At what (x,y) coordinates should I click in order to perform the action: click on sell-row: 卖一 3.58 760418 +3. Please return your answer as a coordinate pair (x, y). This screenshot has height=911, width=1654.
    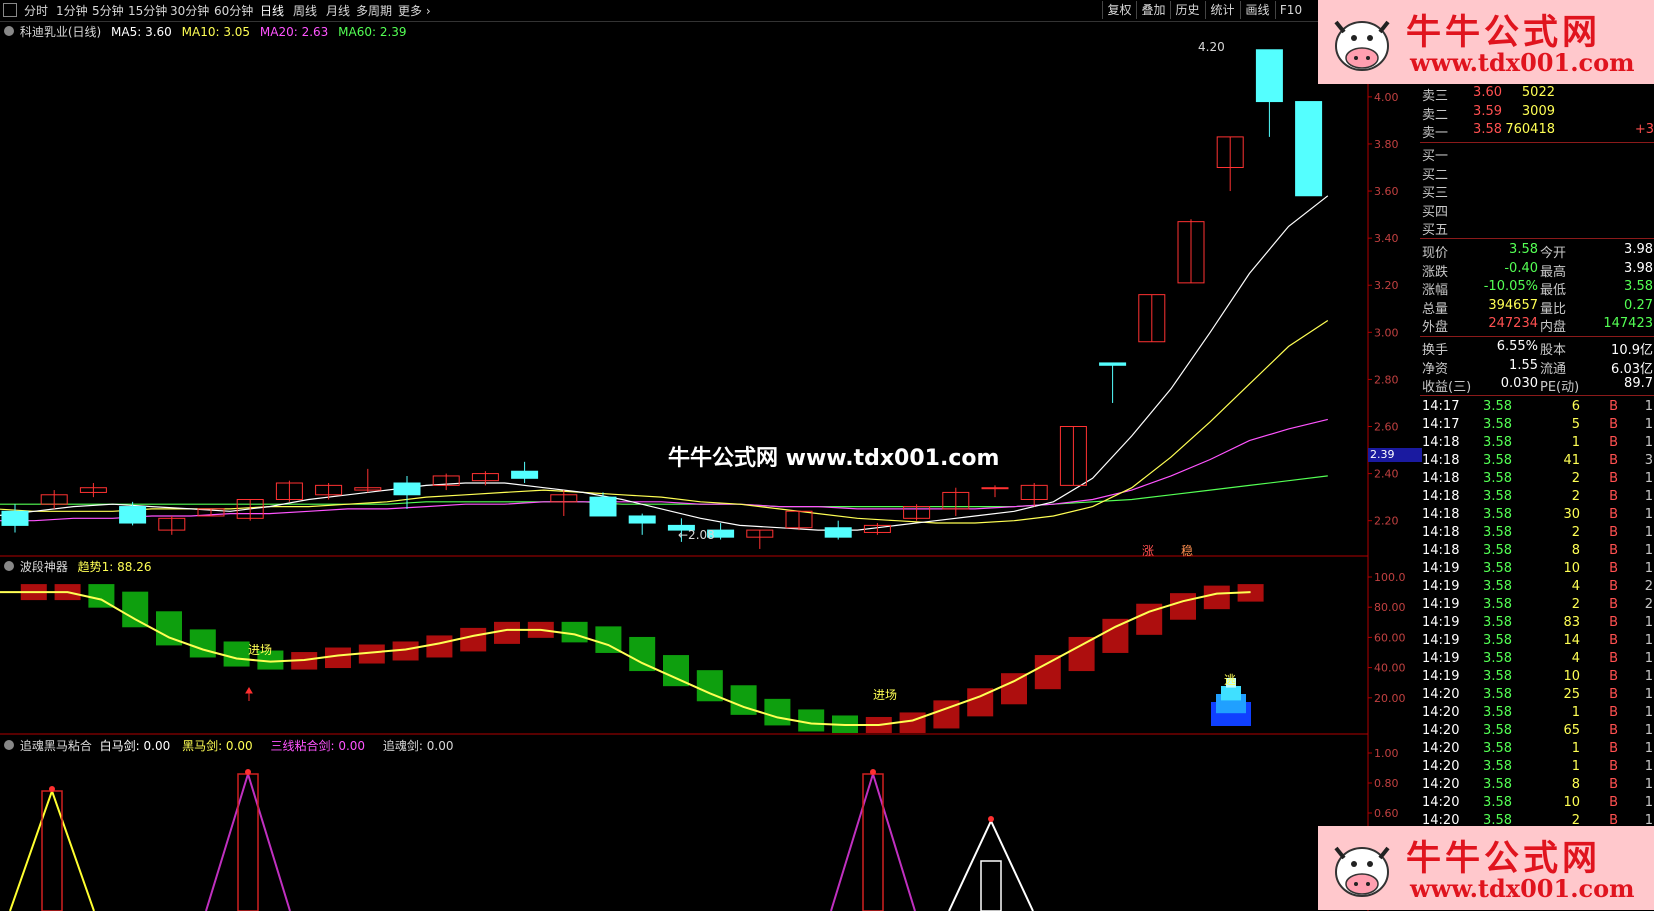
    Looking at the image, I should click on (1537, 131).